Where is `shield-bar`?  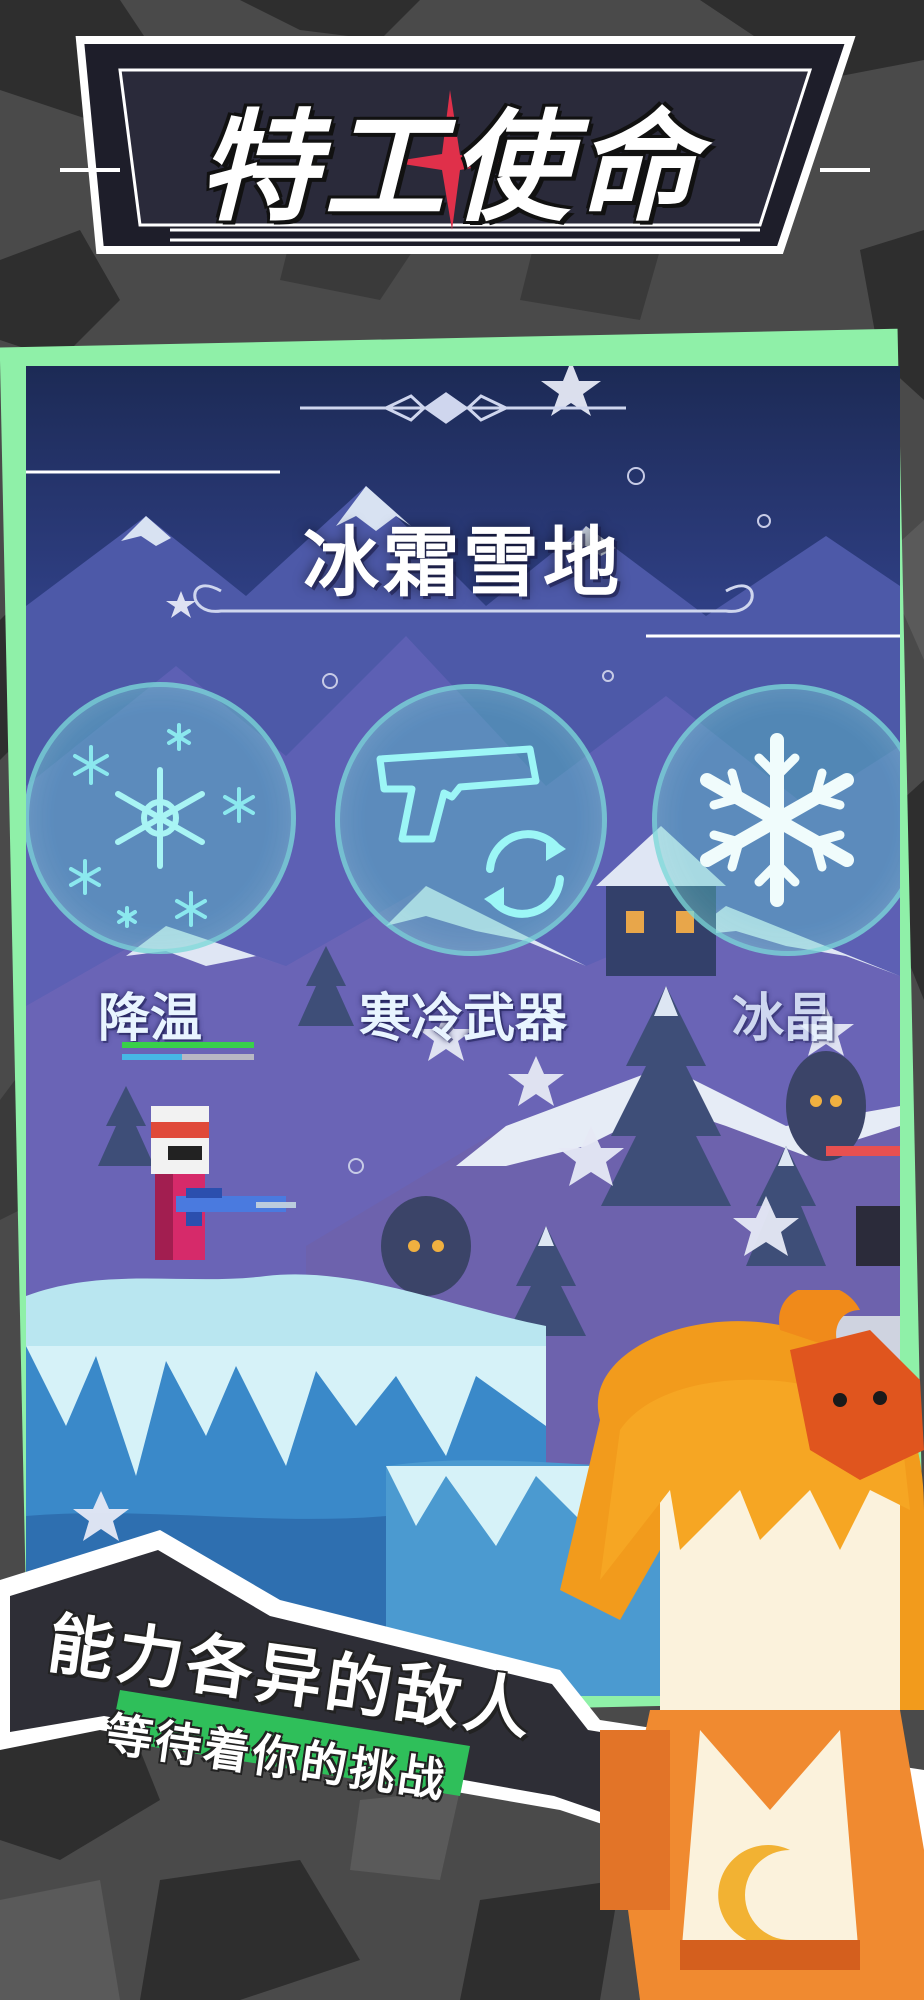
shield-bar is located at coordinates (152, 1057).